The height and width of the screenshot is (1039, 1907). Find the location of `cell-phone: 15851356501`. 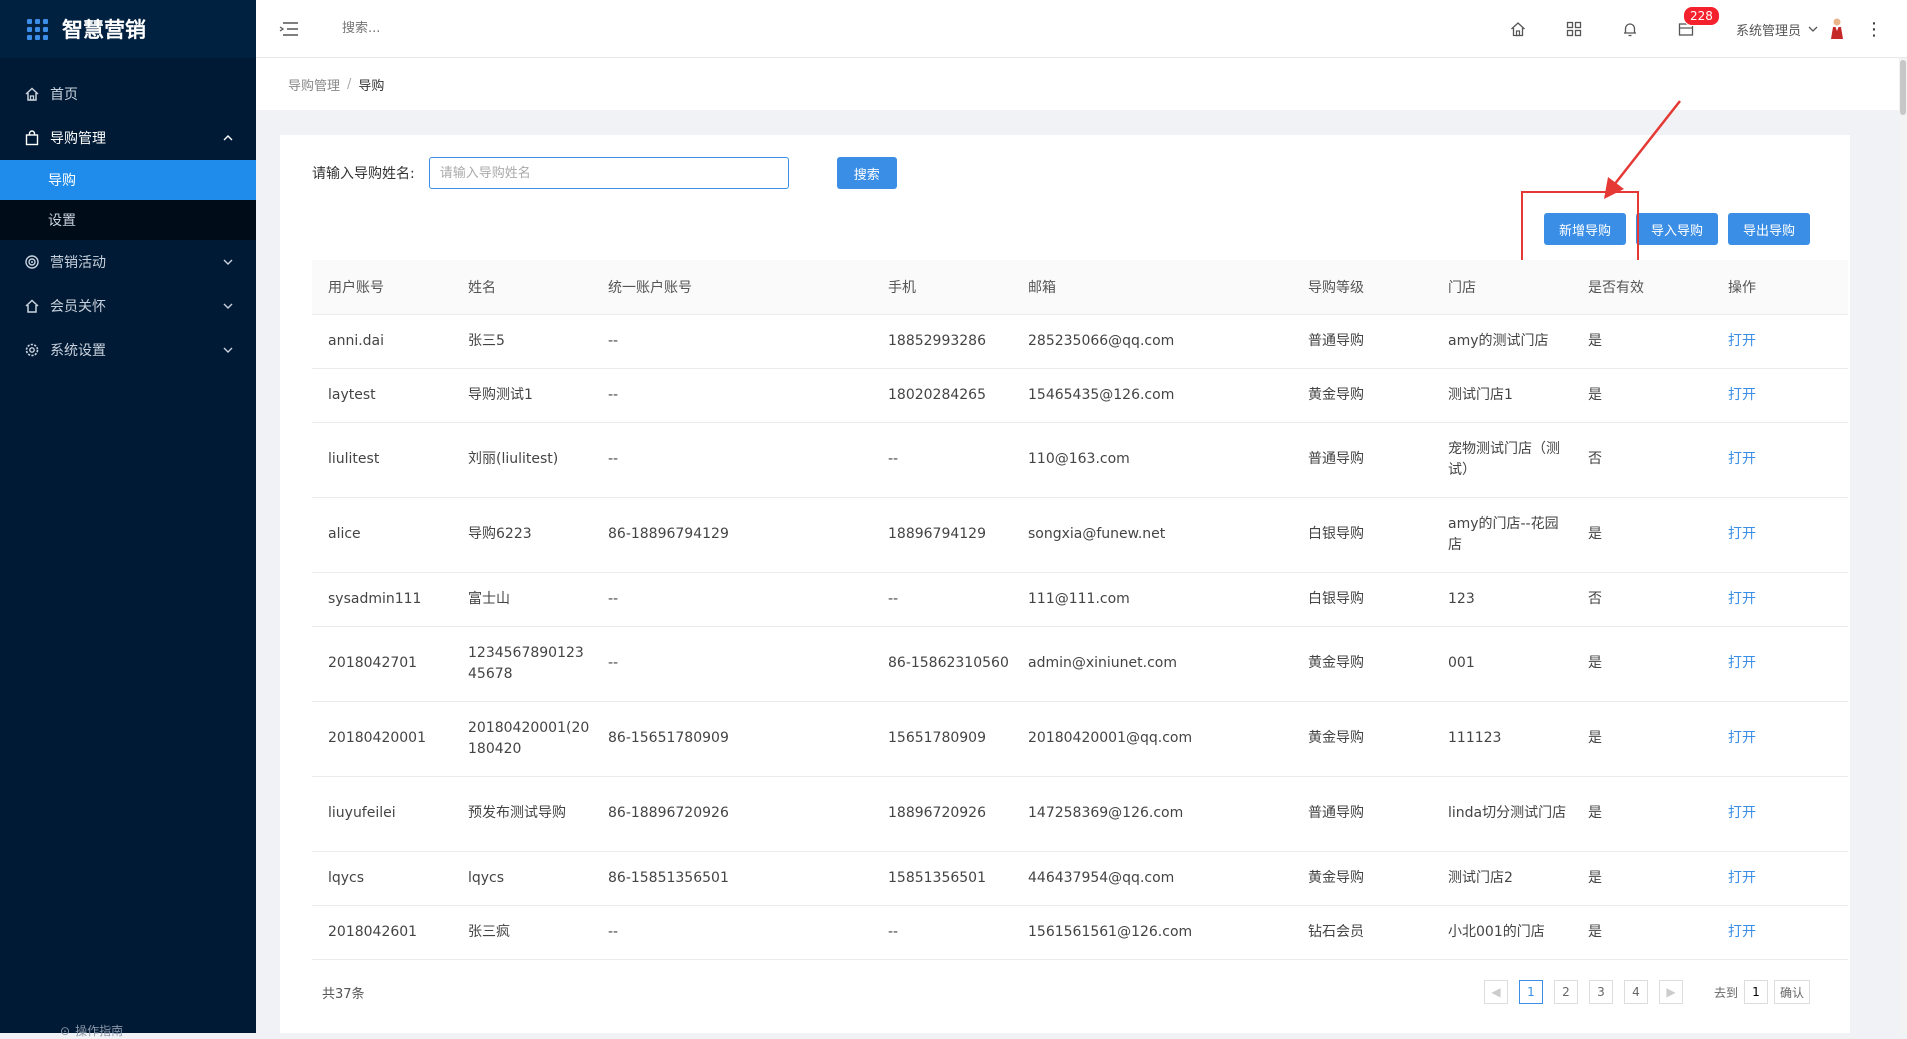

cell-phone: 15851356501 is located at coordinates (942, 878).